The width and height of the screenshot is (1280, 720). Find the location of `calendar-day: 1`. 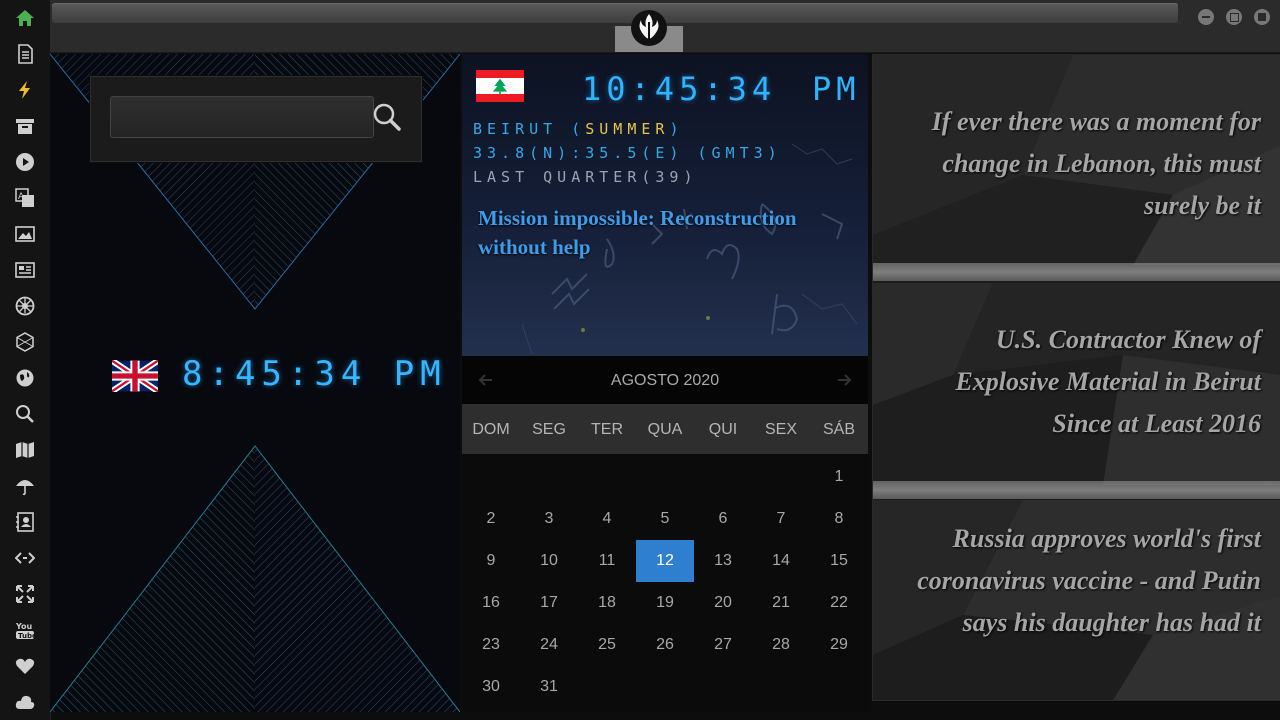

calendar-day: 1 is located at coordinates (839, 477).